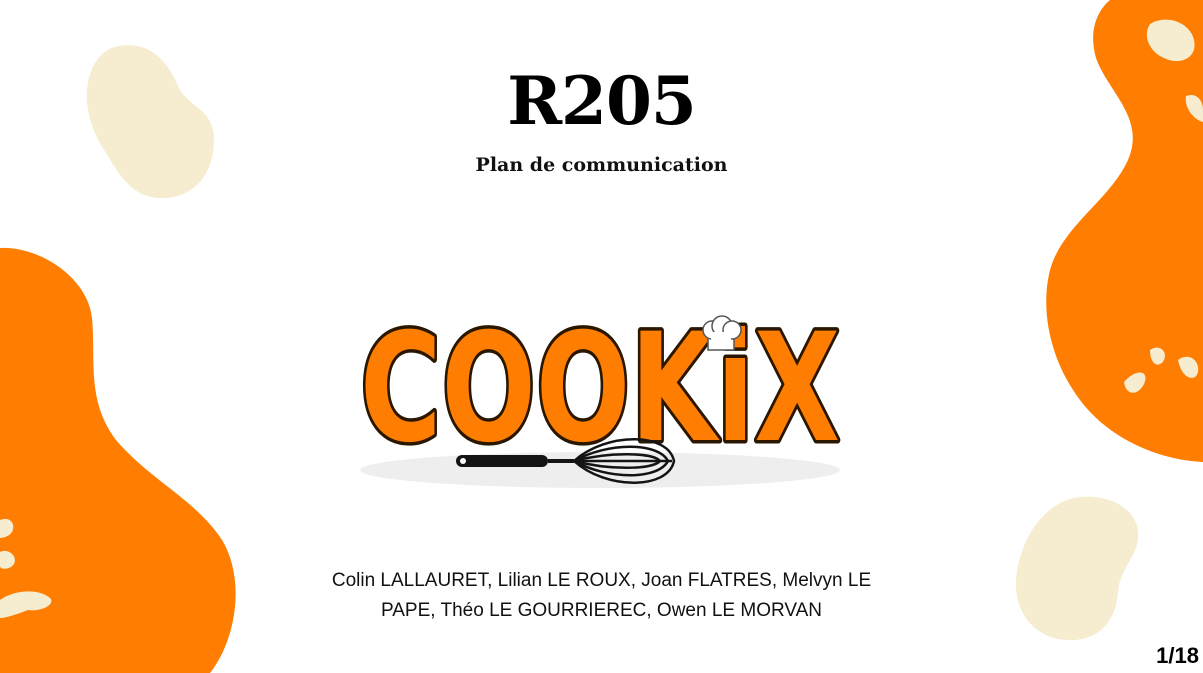 The width and height of the screenshot is (1203, 673). I want to click on slide-title: R205, so click(602, 101).